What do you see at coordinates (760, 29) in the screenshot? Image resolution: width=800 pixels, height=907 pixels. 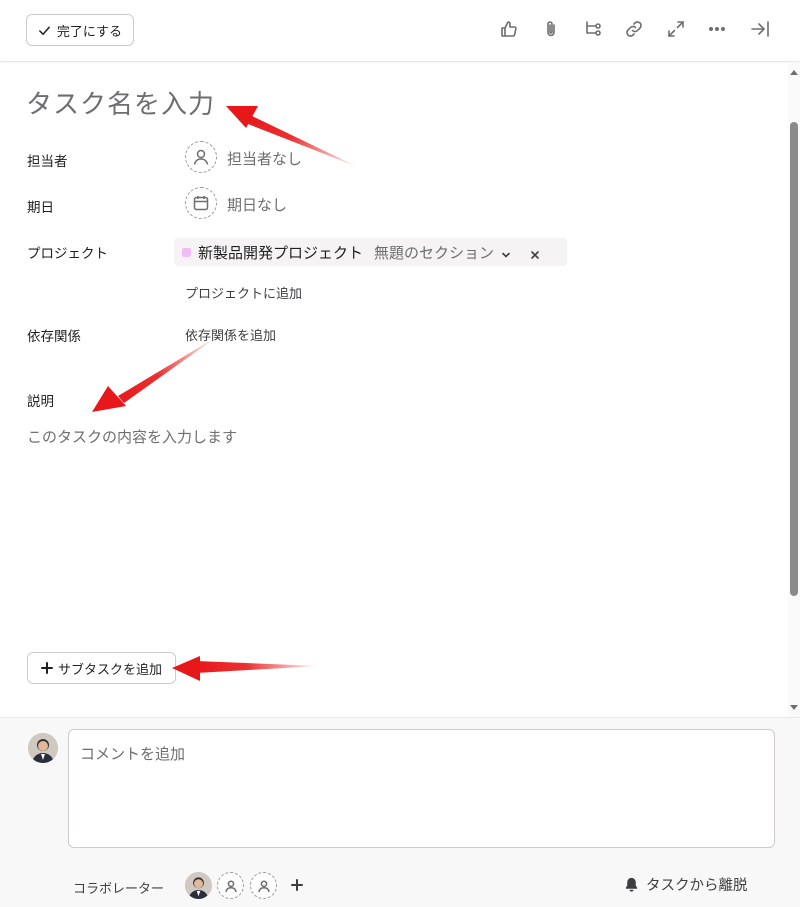 I see `close-pane-icon` at bounding box center [760, 29].